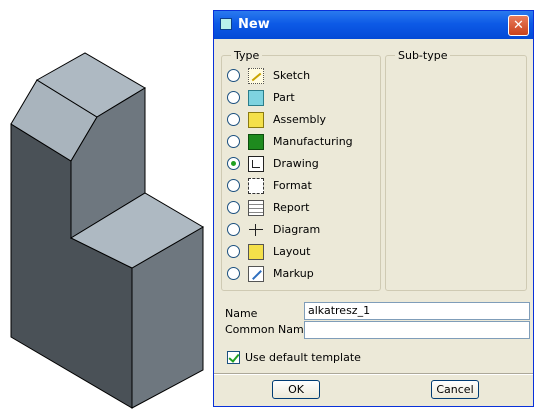  What do you see at coordinates (233, 357) in the screenshot?
I see `use-default-template-checkbox` at bounding box center [233, 357].